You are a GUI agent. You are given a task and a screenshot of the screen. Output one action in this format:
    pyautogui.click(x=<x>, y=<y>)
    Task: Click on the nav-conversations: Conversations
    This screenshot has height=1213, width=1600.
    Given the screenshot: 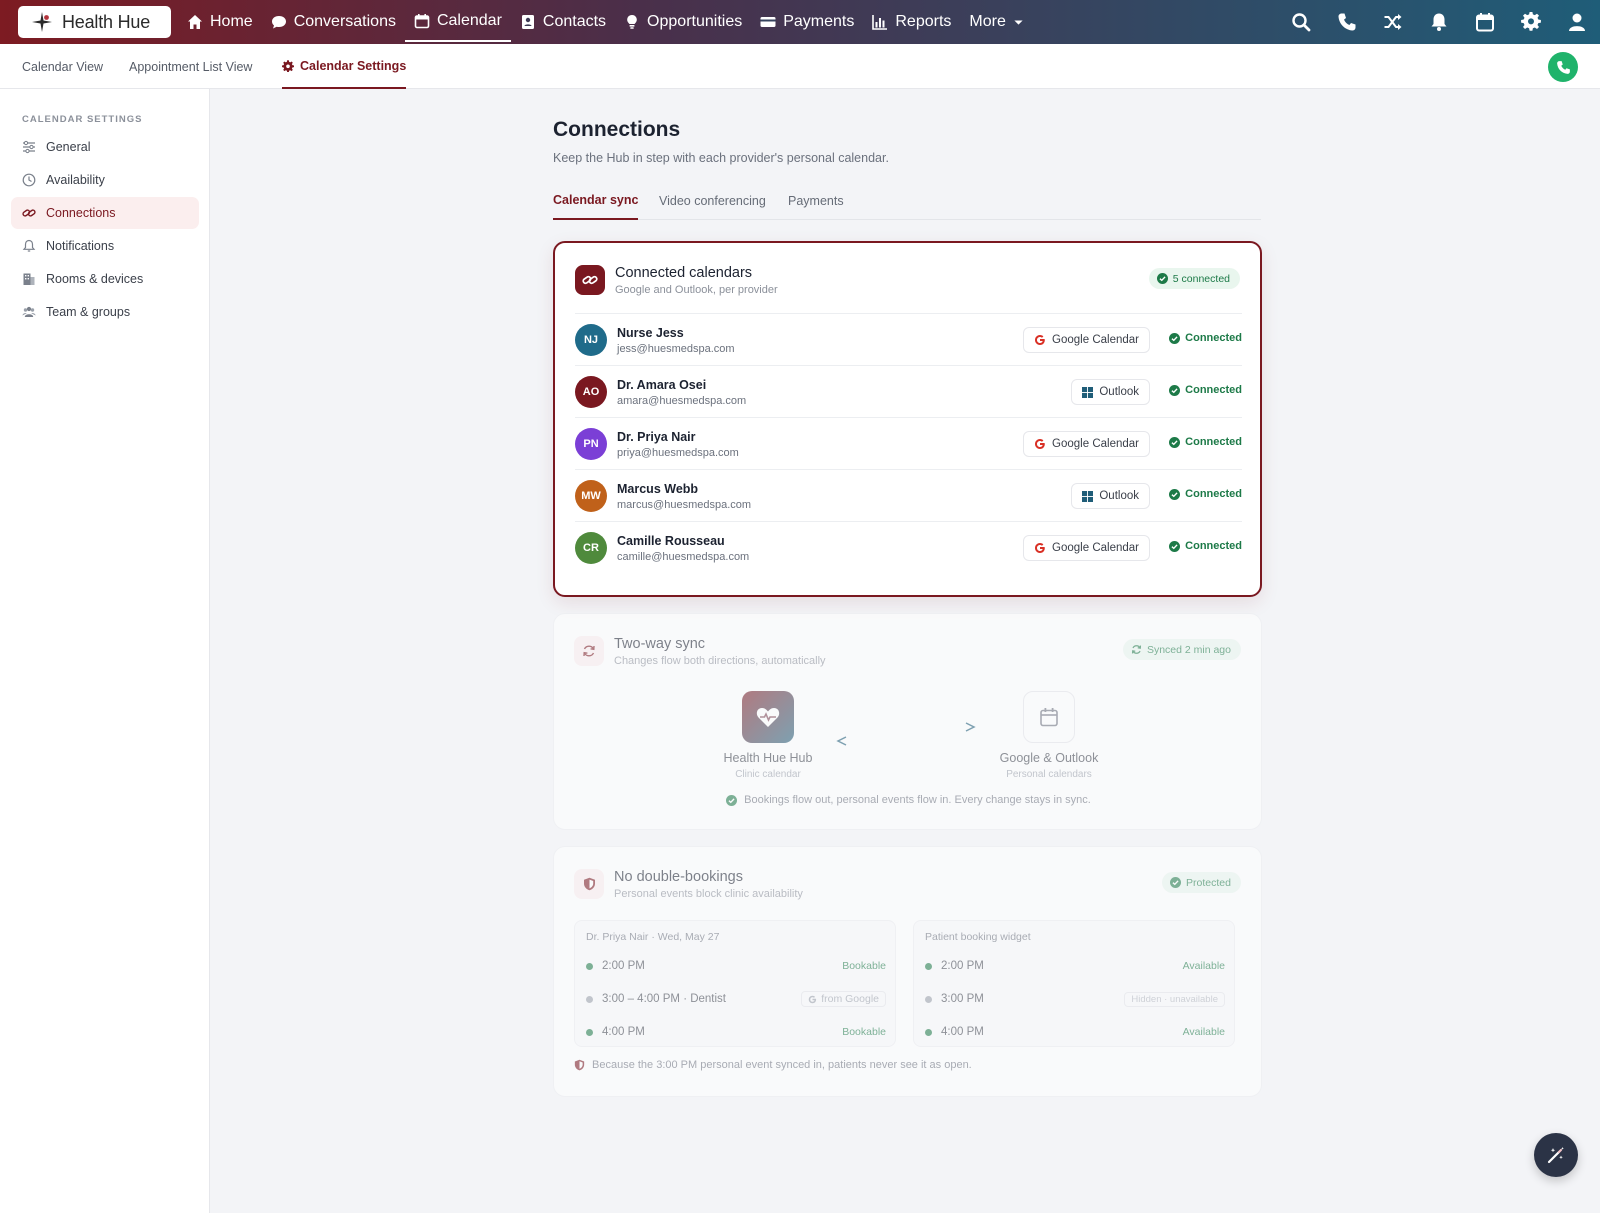 What is the action you would take?
    pyautogui.click(x=333, y=22)
    